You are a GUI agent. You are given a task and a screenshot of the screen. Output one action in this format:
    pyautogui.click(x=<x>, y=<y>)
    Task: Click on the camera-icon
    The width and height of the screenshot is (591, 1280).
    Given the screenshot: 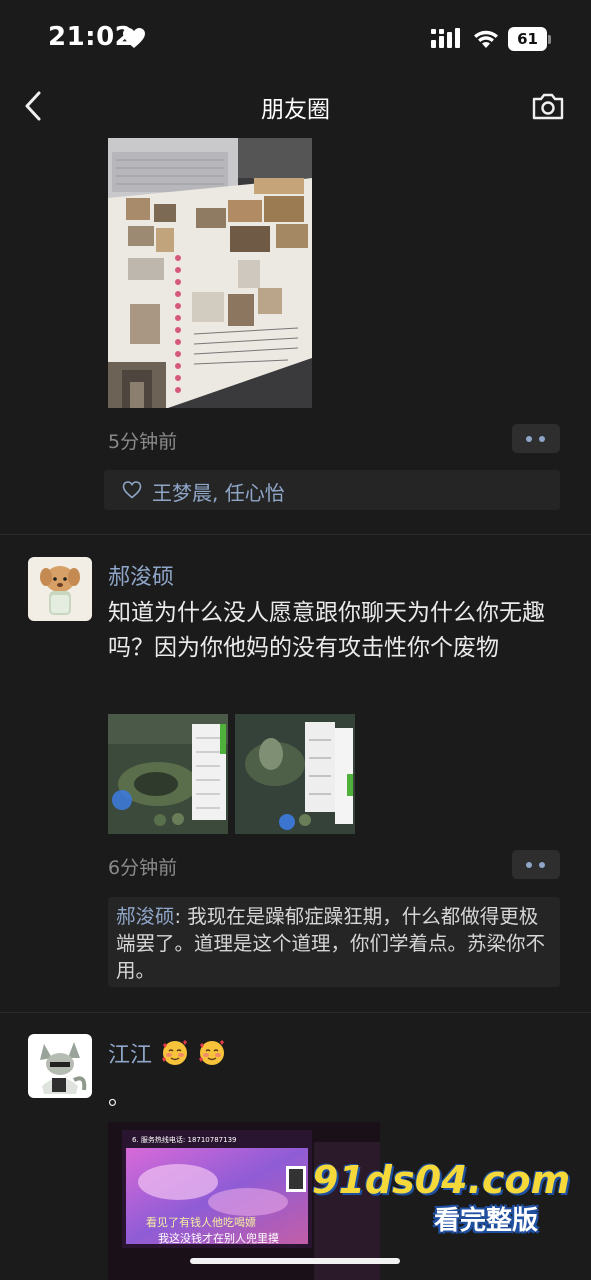 What is the action you would take?
    pyautogui.click(x=548, y=106)
    